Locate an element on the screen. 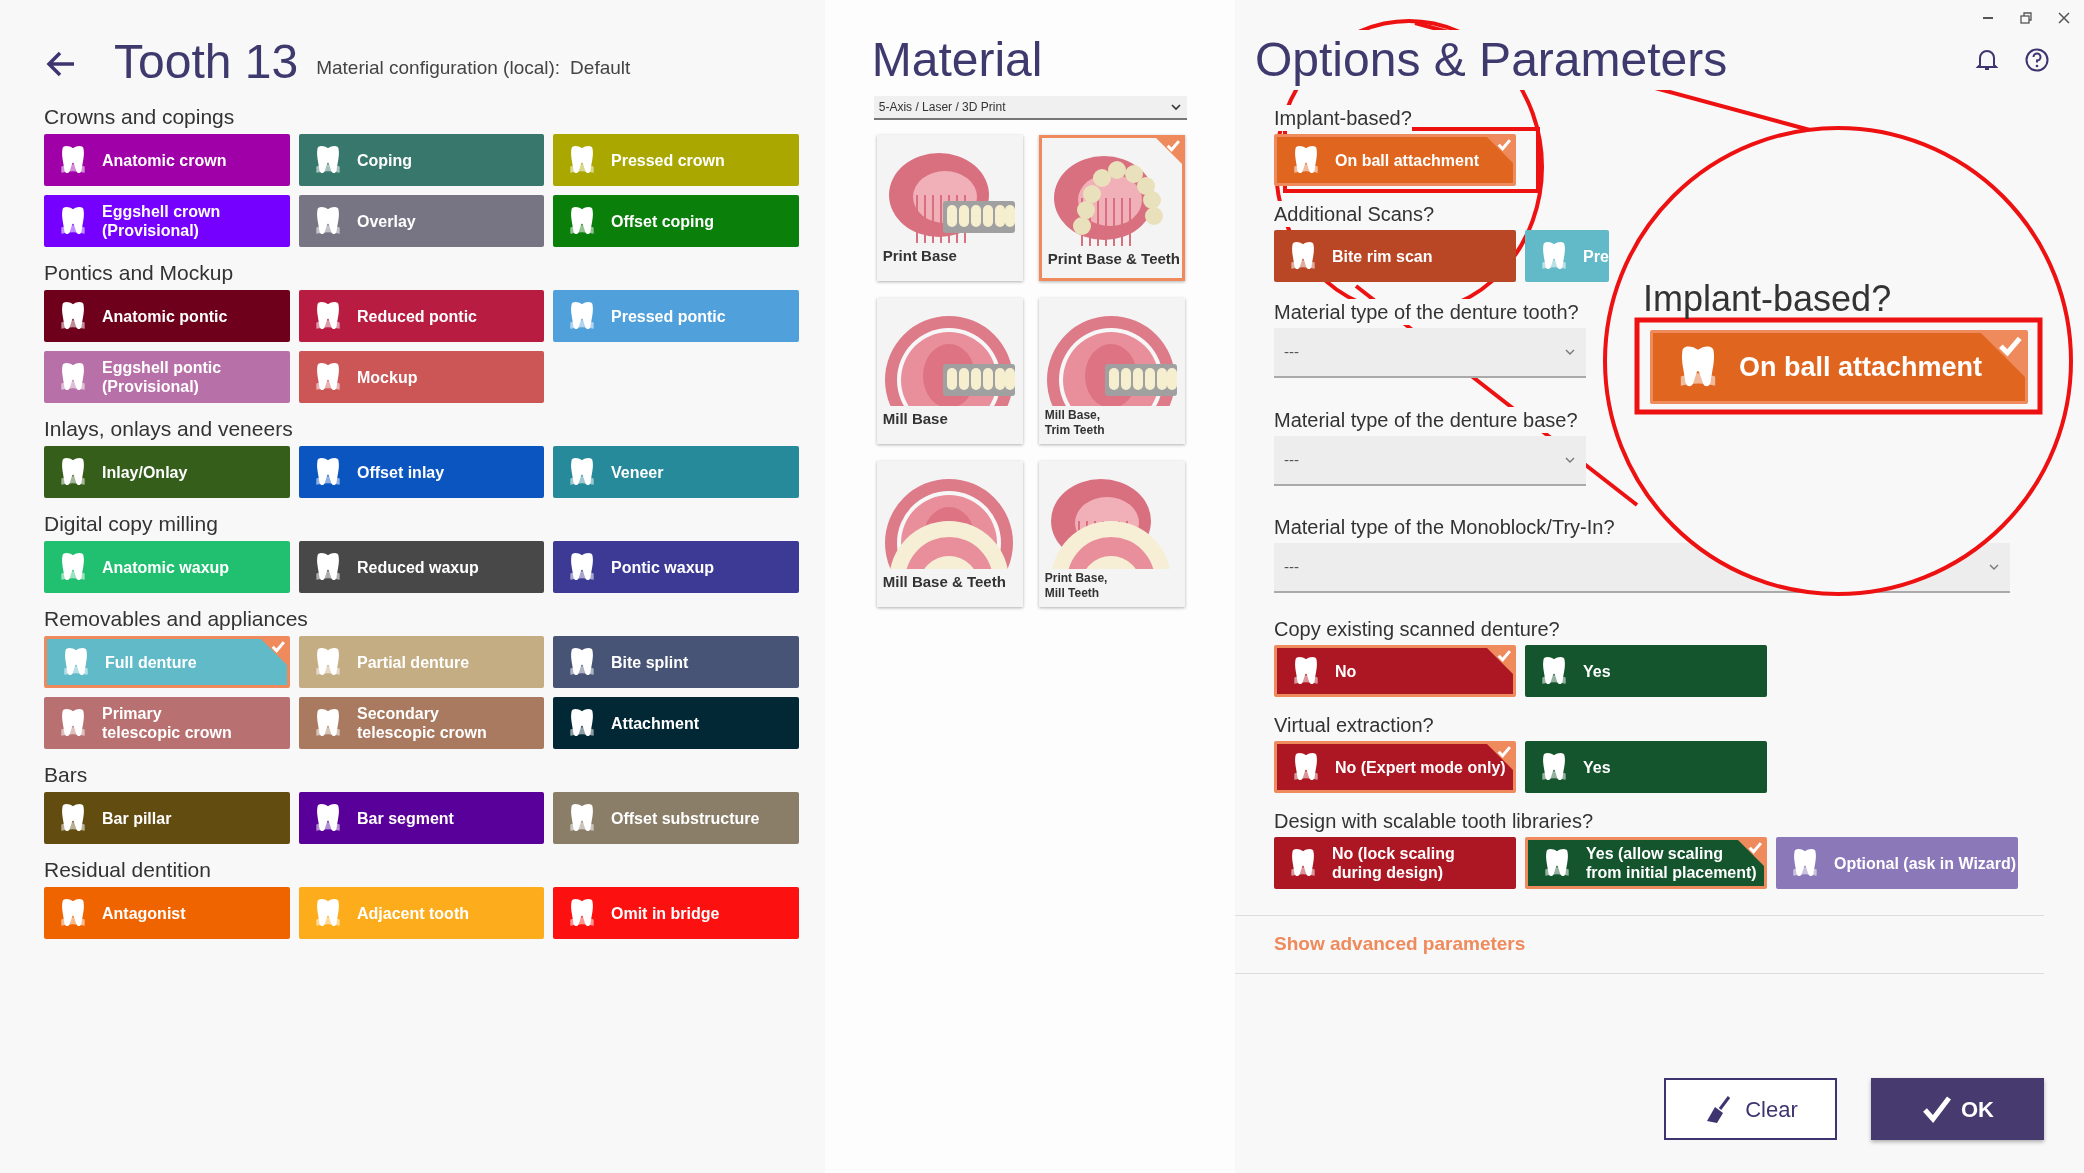 The width and height of the screenshot is (2084, 1173). option-button: Optional (ask in Wizard) is located at coordinates (1897, 863).